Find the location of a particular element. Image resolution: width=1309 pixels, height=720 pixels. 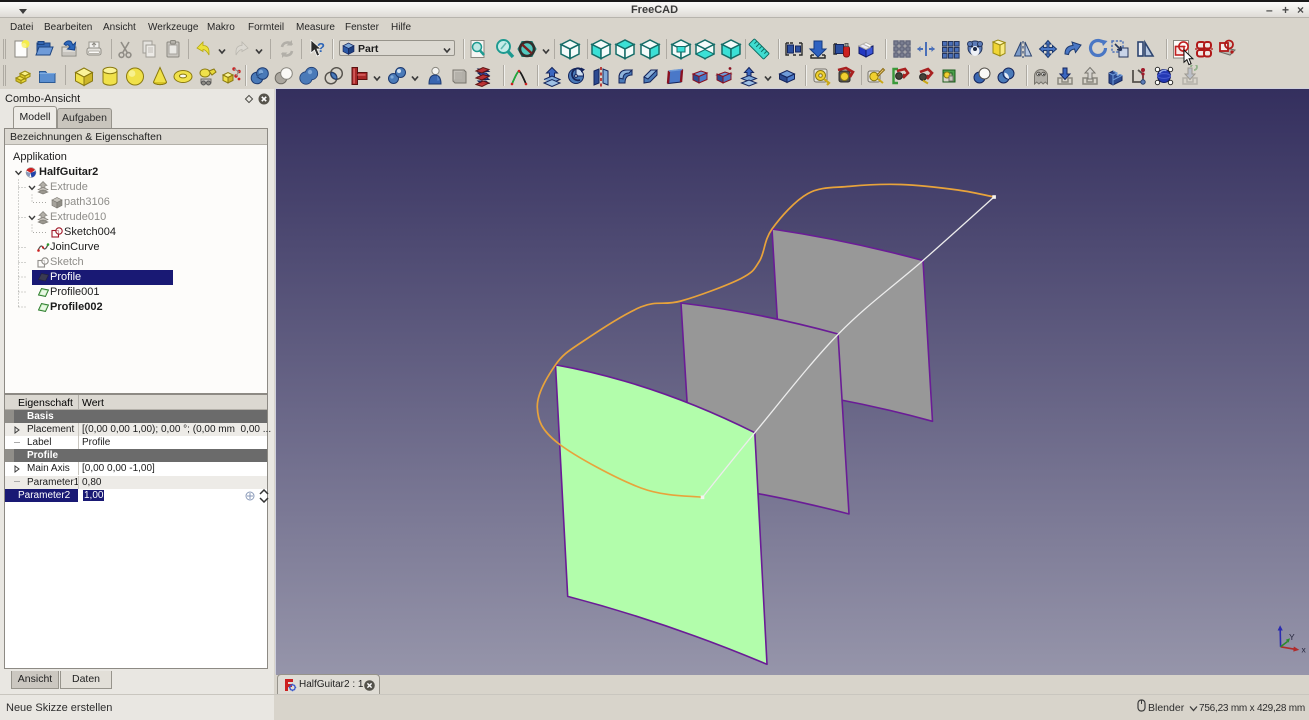

svg-text: Y is located at coordinates (1292, 637).